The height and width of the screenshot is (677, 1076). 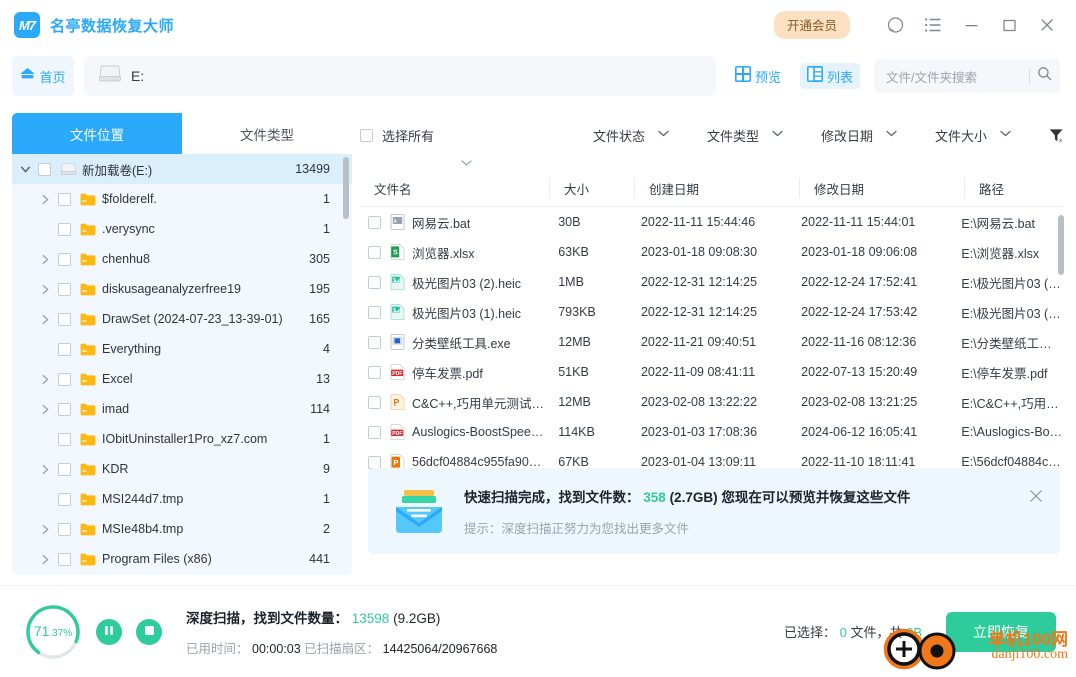 I want to click on tree-item: KDR 9, so click(x=182, y=469).